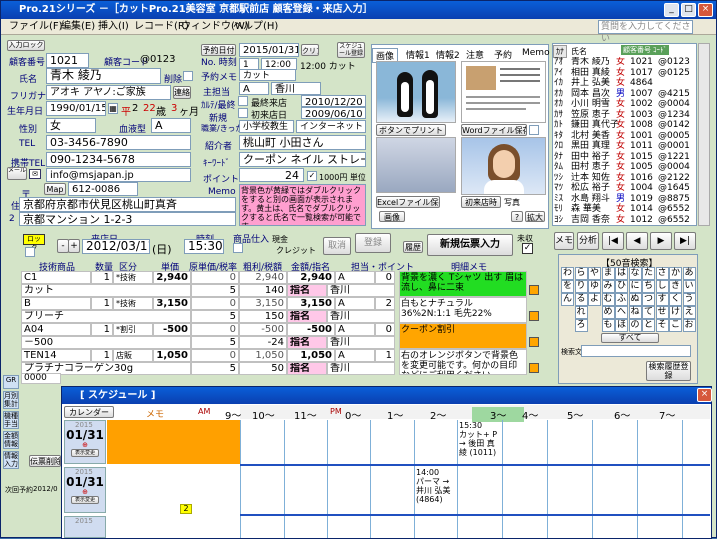 This screenshot has width=717, height=539. I want to click on booking-menu-field: カット, so click(267, 75).